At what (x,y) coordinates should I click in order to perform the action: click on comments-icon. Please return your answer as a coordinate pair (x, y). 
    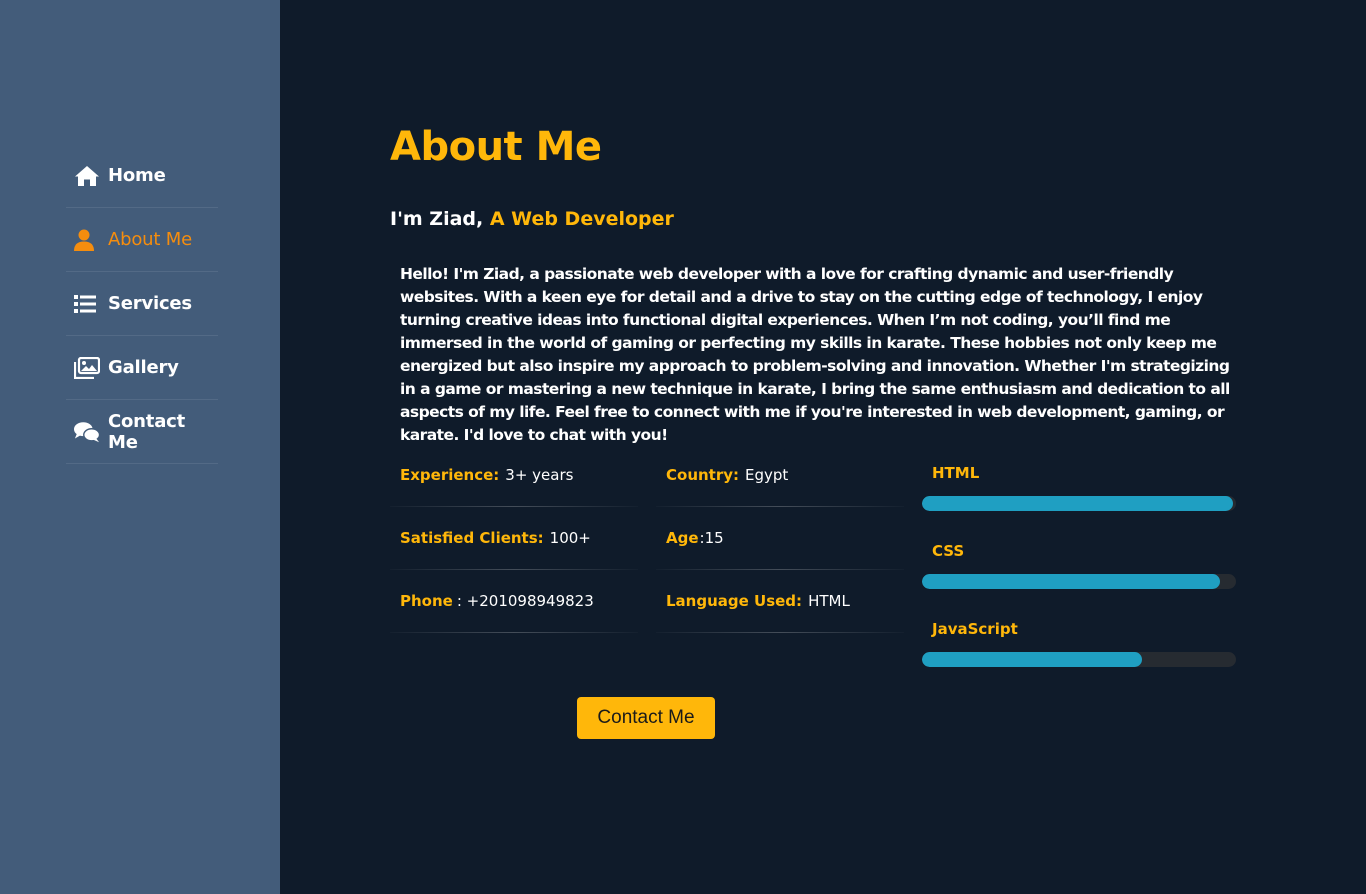
    Looking at the image, I should click on (87, 432).